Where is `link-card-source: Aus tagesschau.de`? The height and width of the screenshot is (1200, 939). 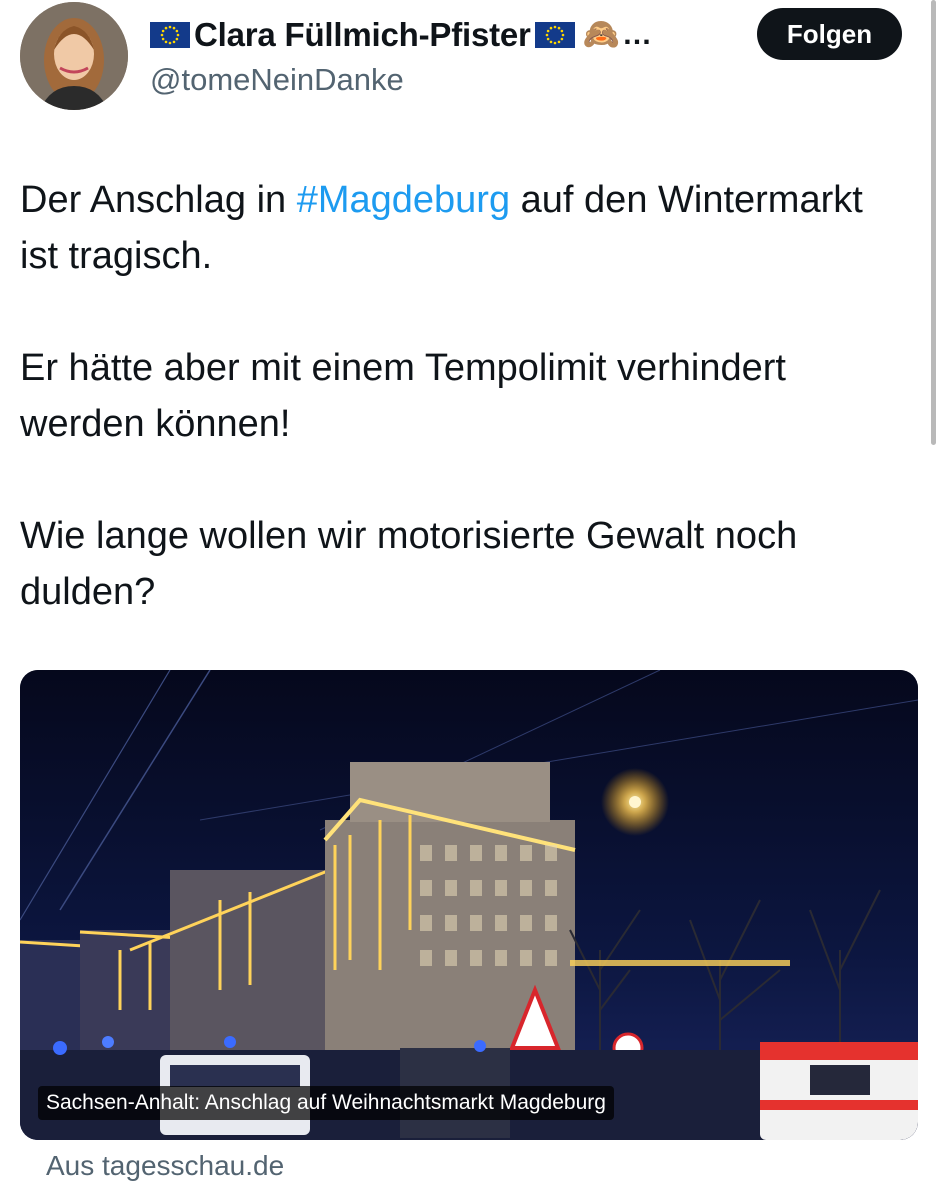
link-card-source: Aus tagesschau.de is located at coordinates (165, 1166).